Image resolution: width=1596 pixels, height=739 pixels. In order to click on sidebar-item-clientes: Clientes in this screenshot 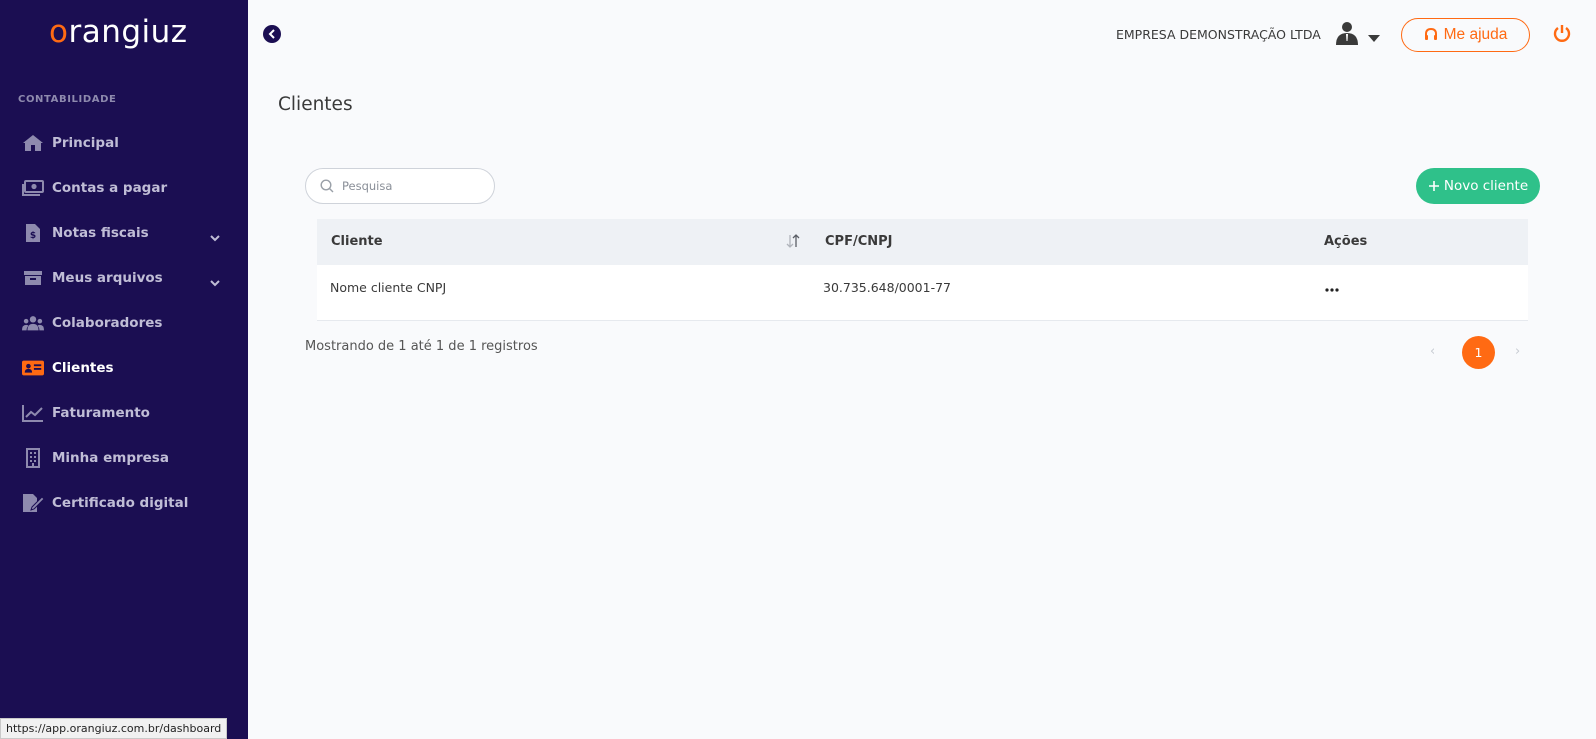, I will do `click(124, 367)`.